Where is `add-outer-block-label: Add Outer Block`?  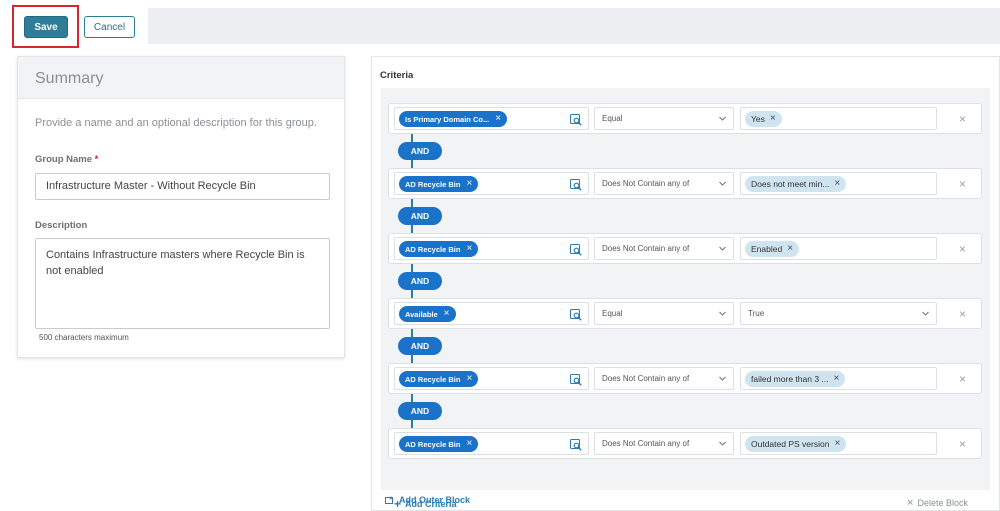 add-outer-block-label: Add Outer Block is located at coordinates (435, 500).